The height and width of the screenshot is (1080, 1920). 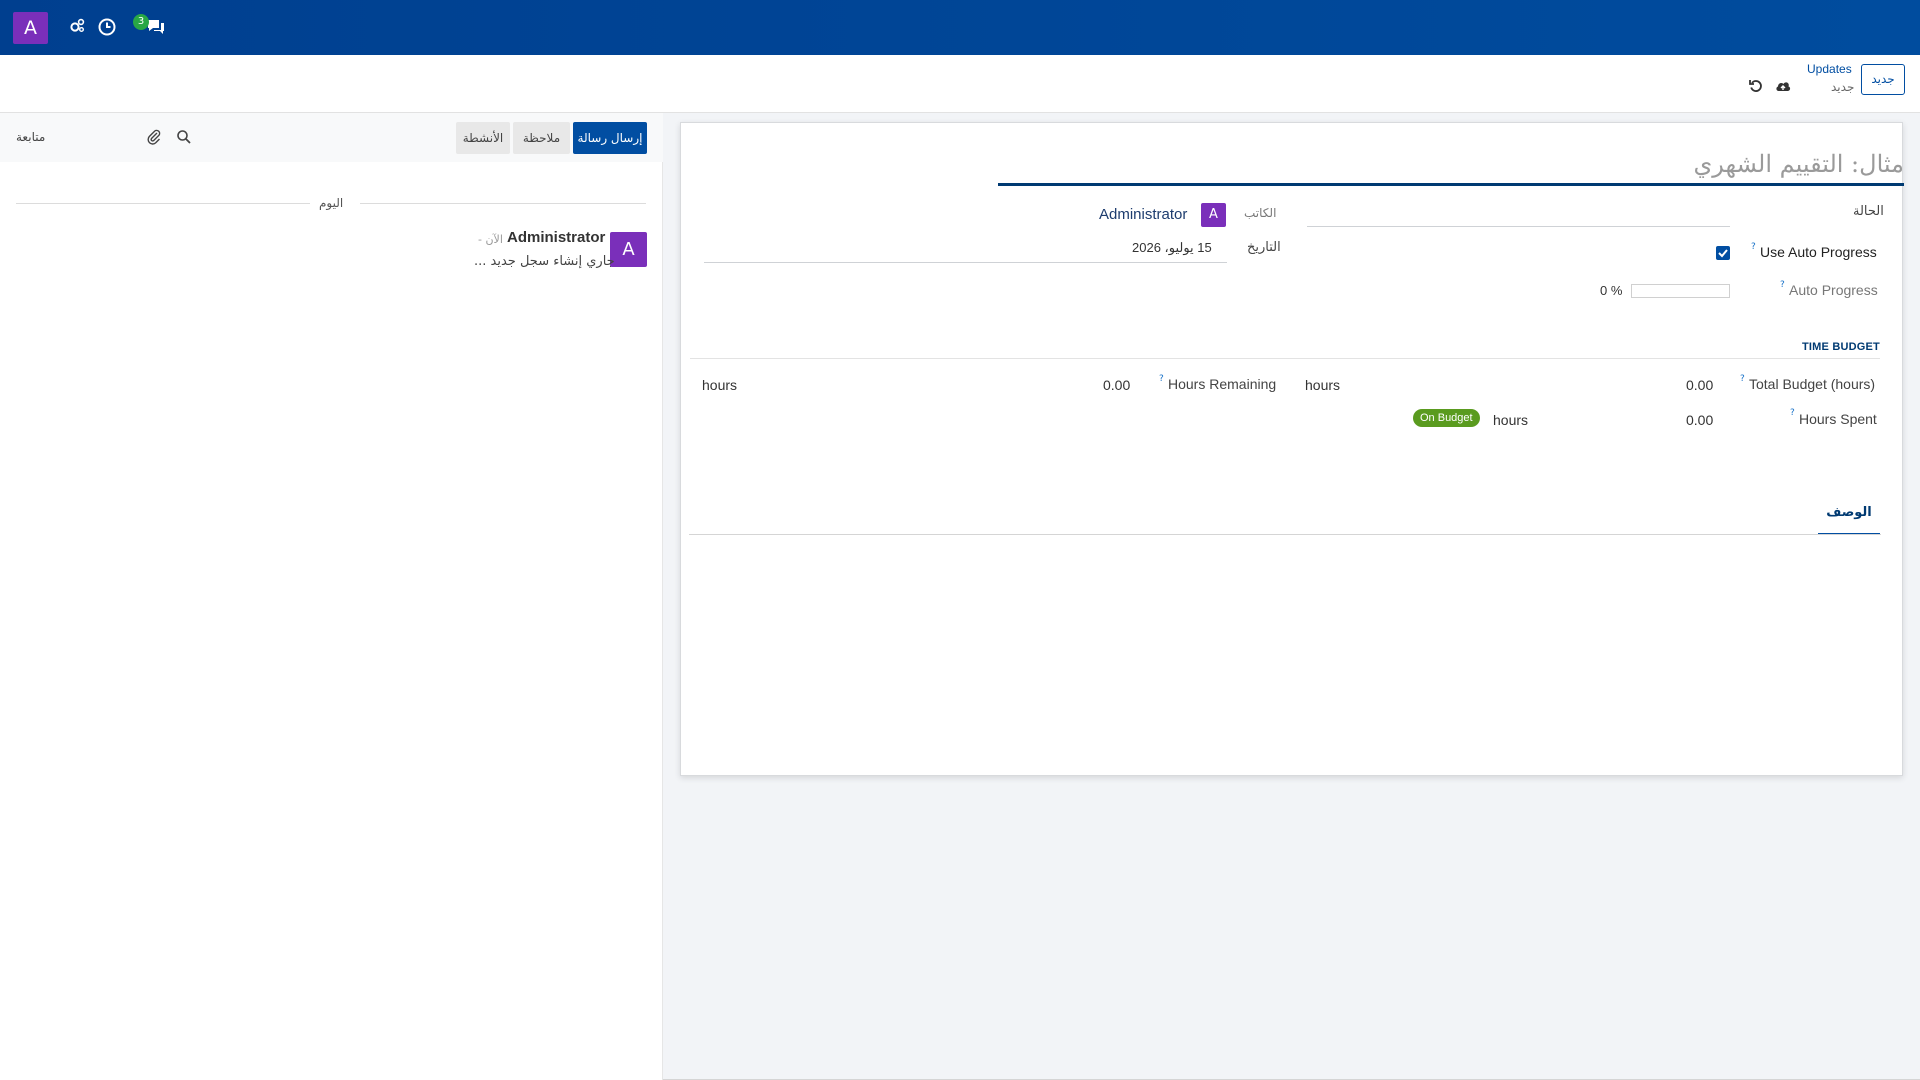 I want to click on author-label: الكاتب, so click(x=1260, y=213).